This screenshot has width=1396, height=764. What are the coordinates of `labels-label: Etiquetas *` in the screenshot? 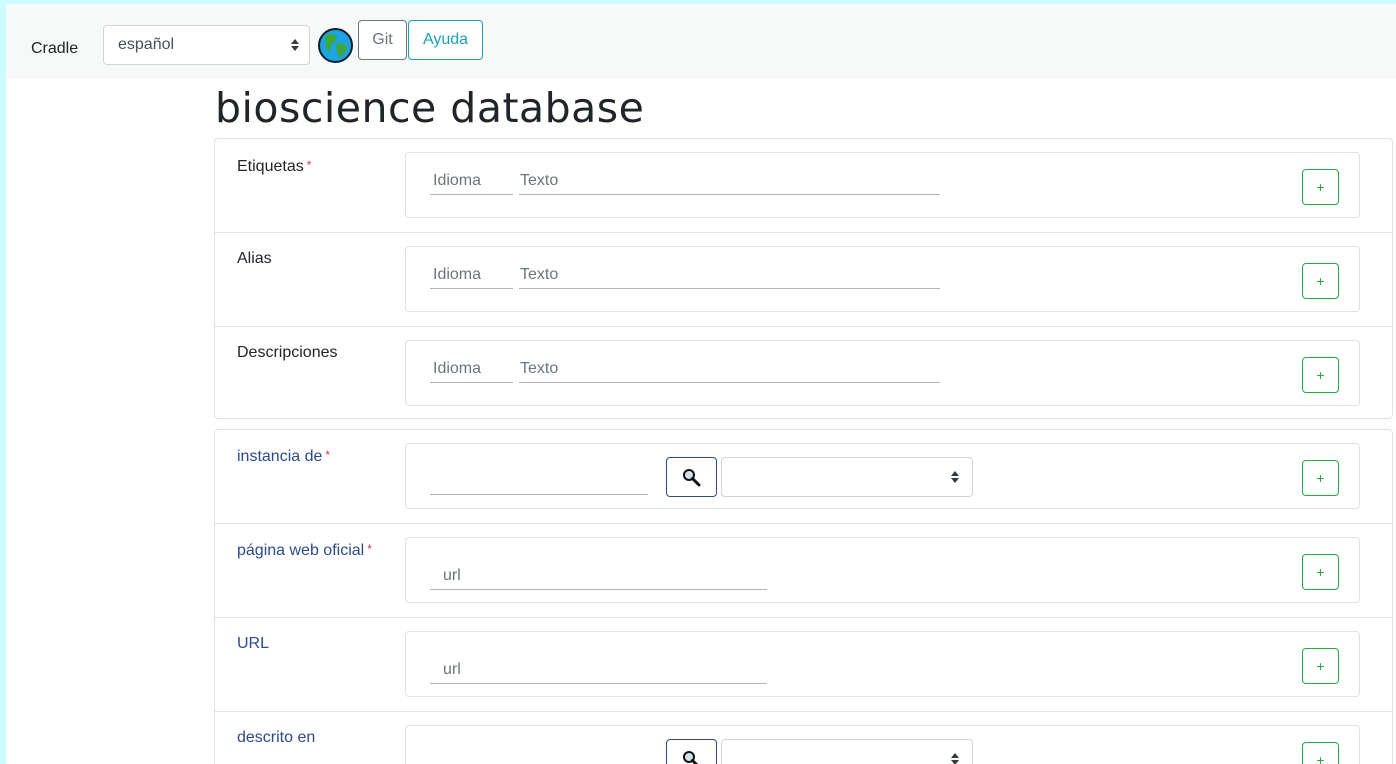 It's located at (274, 166).